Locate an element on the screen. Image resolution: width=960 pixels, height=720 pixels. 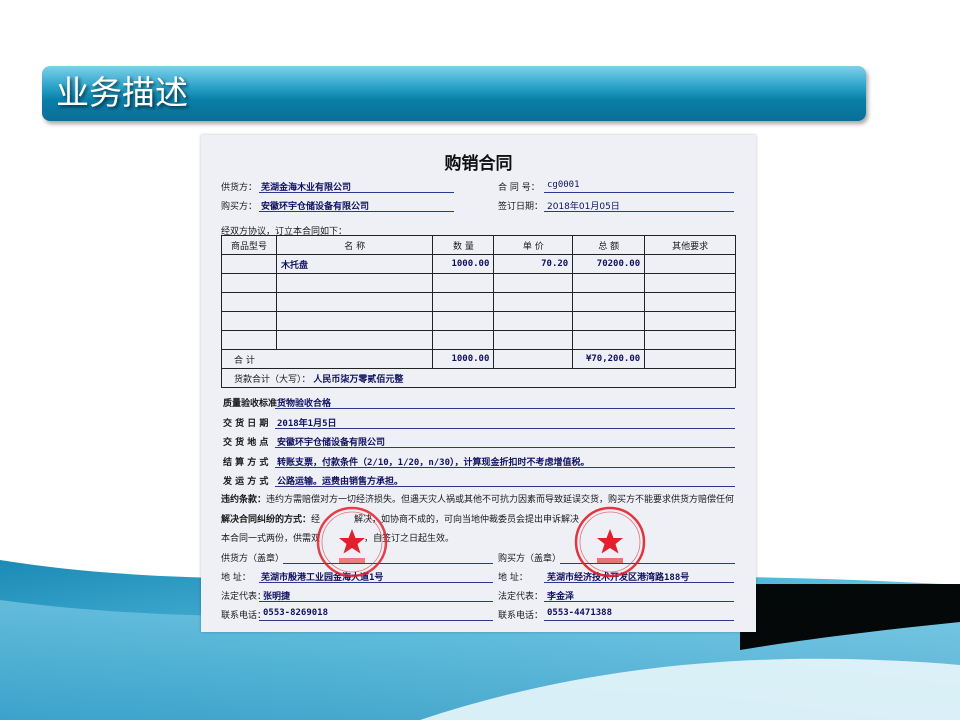
table-capital-row: 货款合计（大写）： 人民币柒万零贰佰元整 is located at coordinates (478, 378).